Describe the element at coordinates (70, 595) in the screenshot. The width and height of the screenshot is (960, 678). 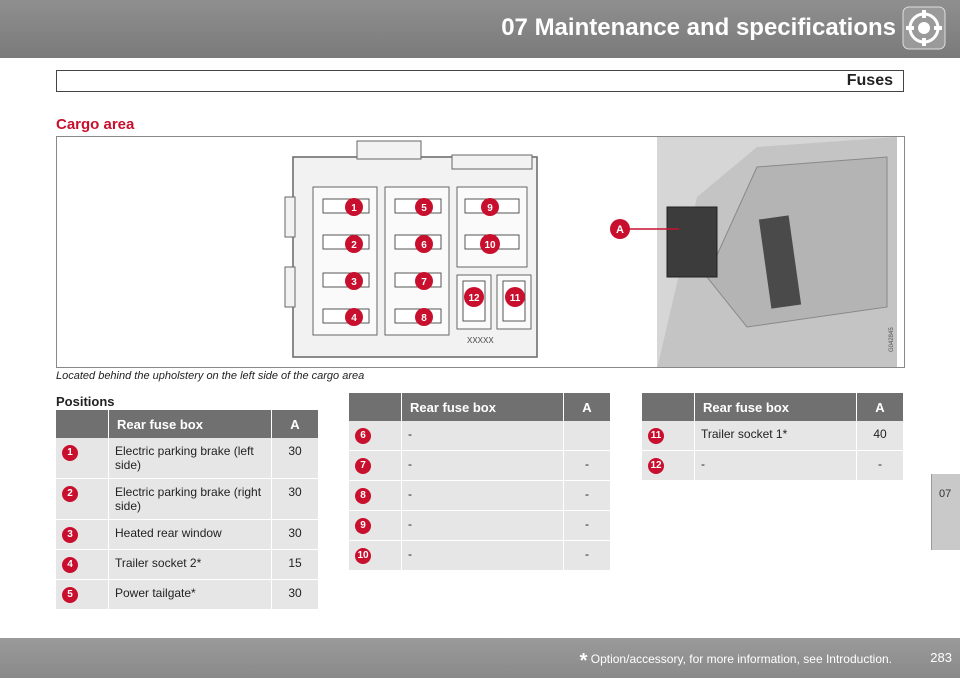
I see `position-badge: 5` at that location.